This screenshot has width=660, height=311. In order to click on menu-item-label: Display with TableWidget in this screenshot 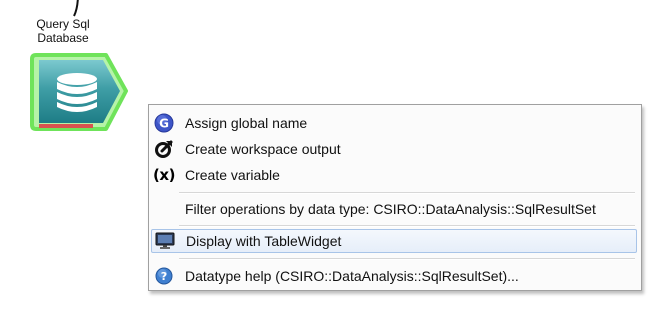, I will do `click(264, 241)`.